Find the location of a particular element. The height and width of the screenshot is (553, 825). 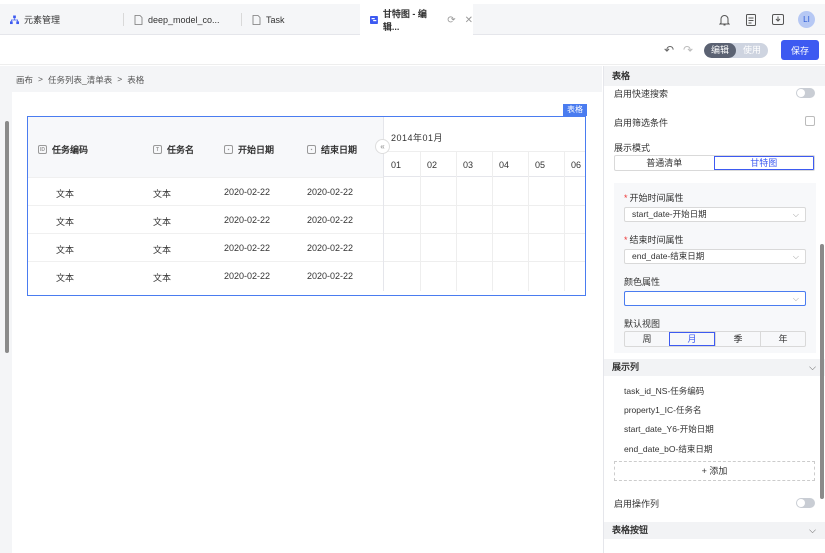

document-icon is located at coordinates (751, 20).